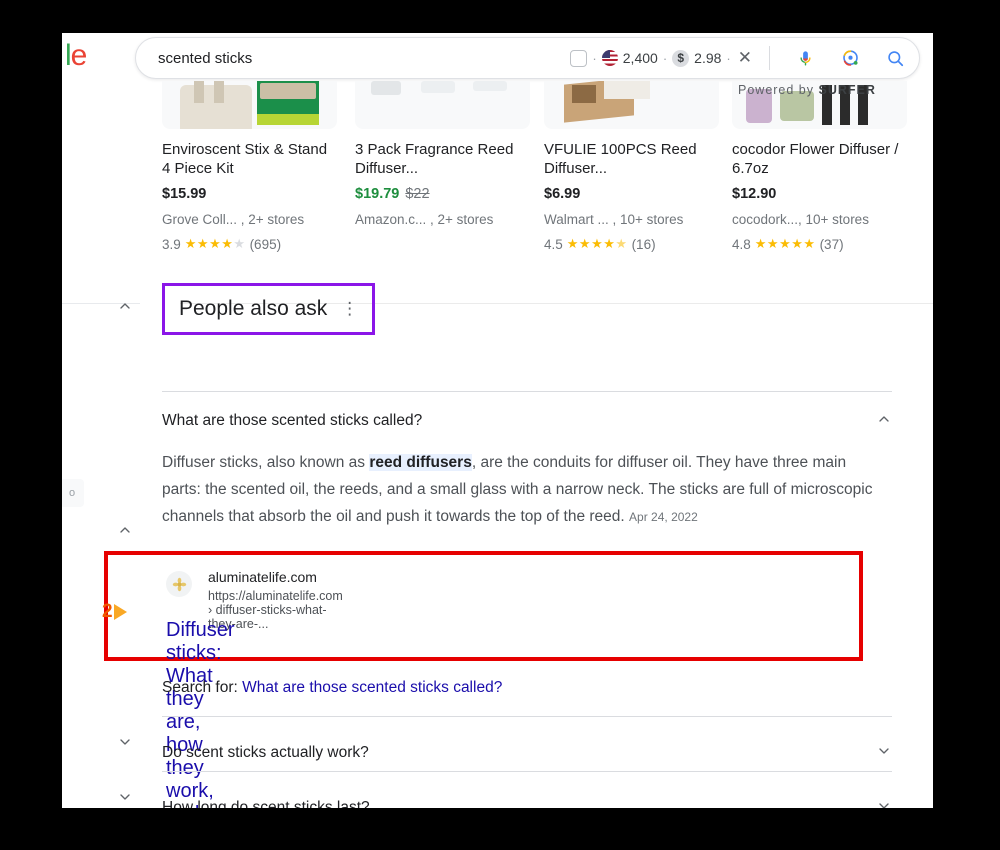 This screenshot has width=1000, height=850. Describe the element at coordinates (205, 58) in the screenshot. I see `search-input: scented sticks` at that location.